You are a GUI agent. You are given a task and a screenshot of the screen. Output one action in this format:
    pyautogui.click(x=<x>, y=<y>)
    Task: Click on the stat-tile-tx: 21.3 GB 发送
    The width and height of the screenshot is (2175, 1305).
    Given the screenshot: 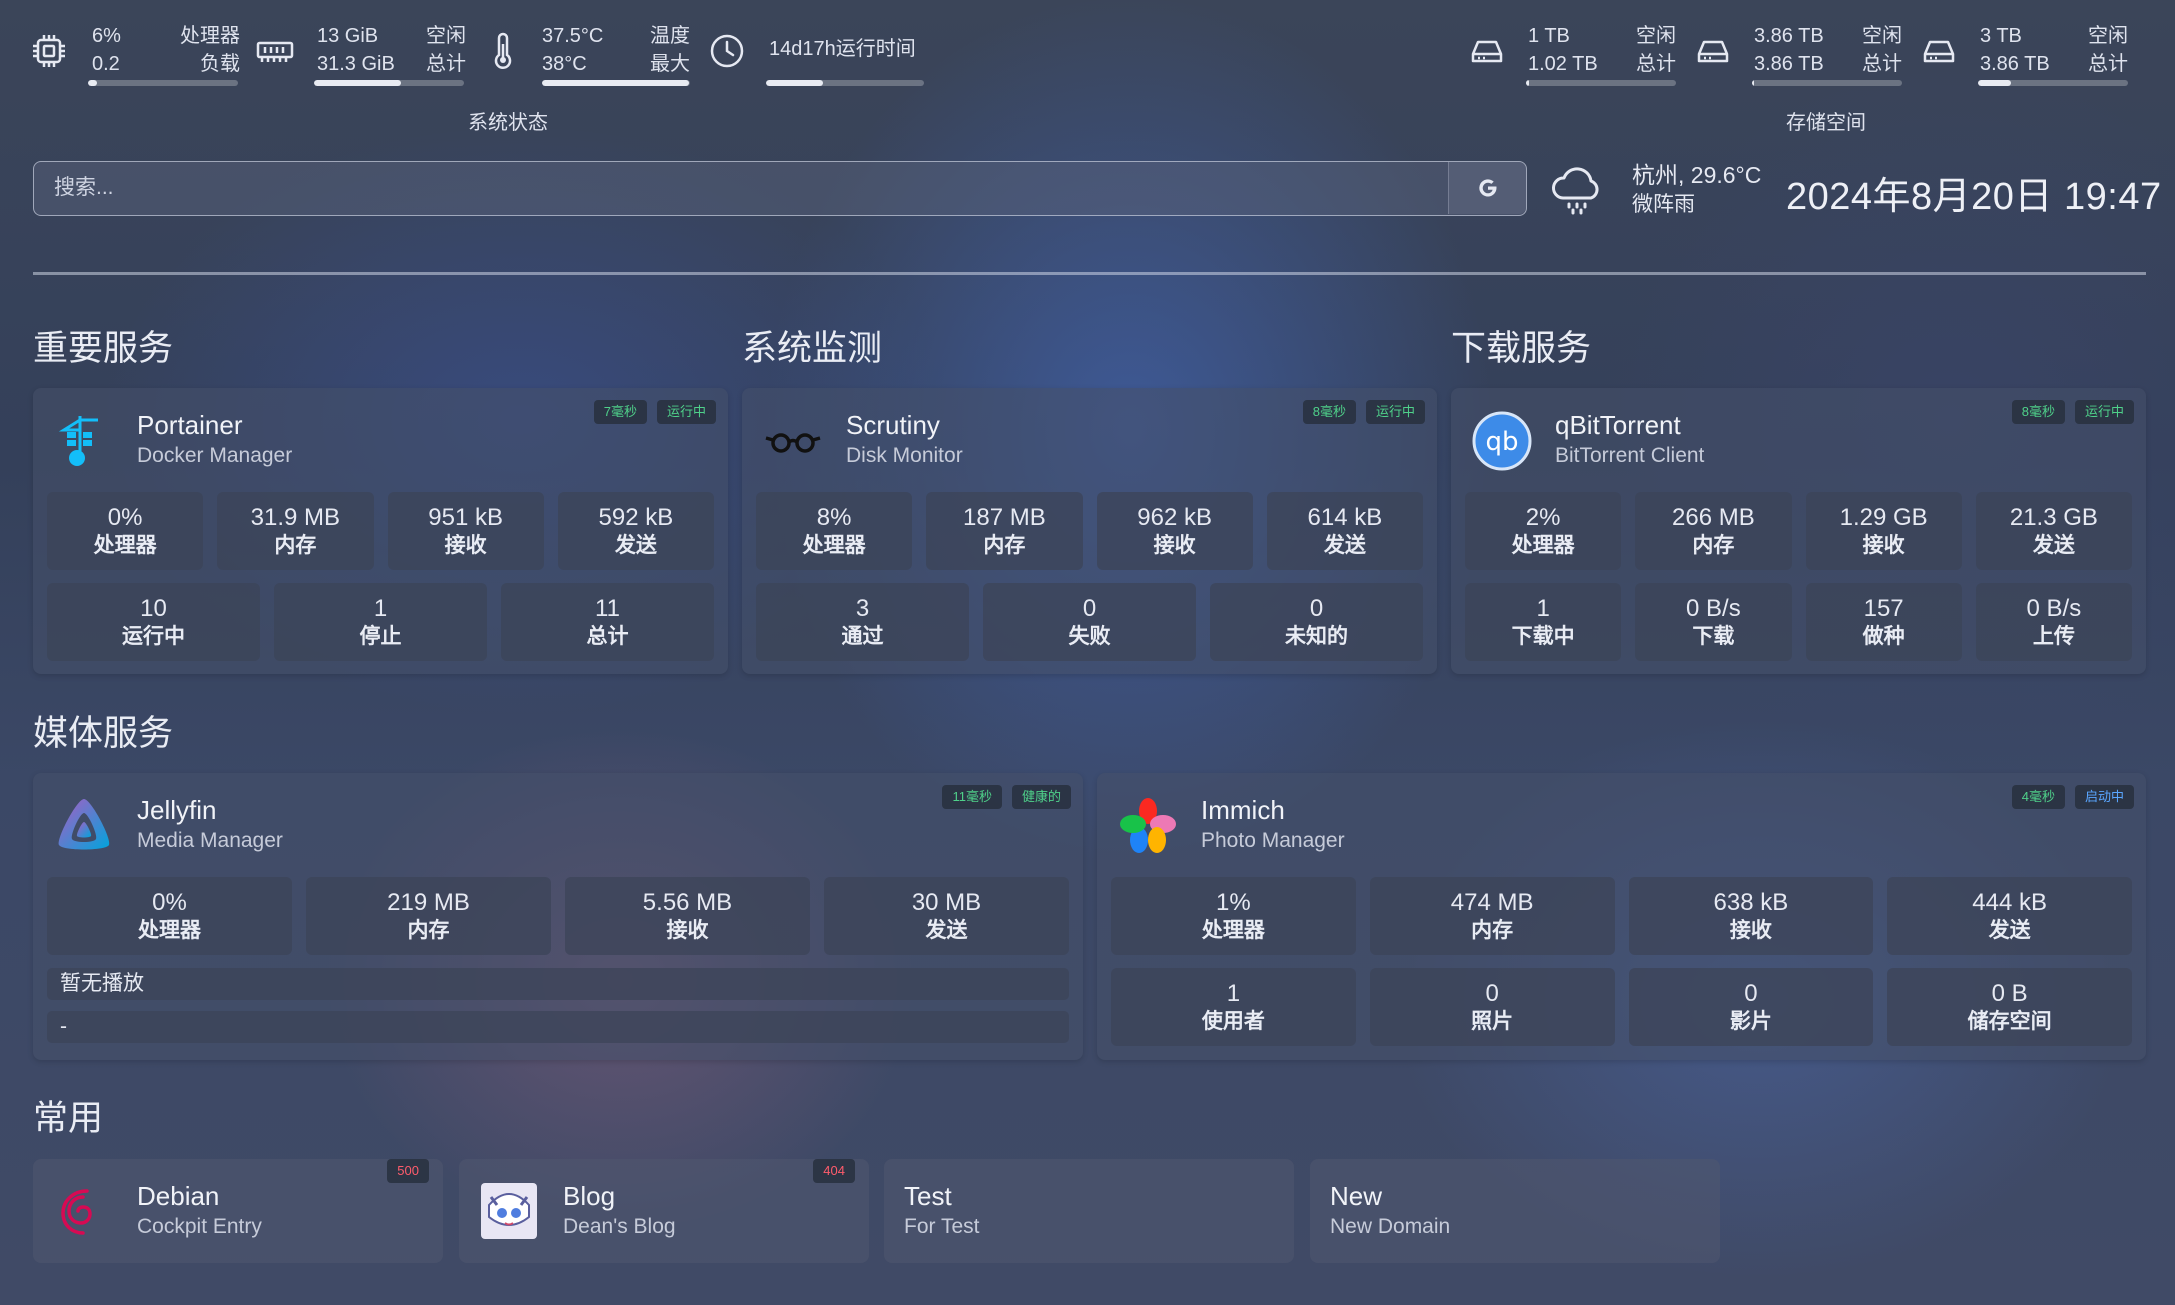 What is the action you would take?
    pyautogui.click(x=2053, y=531)
    